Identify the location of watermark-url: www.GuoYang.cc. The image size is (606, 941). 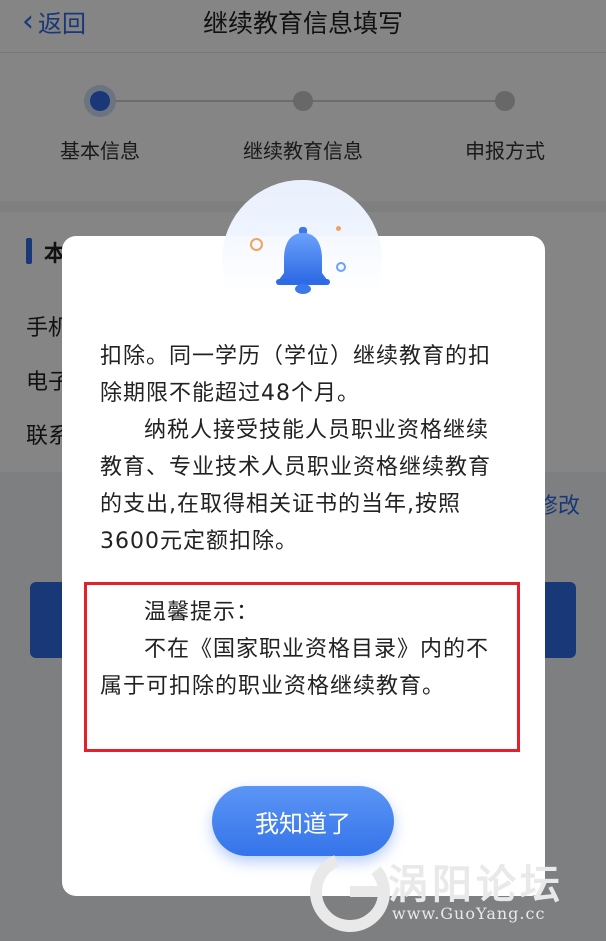
(469, 913).